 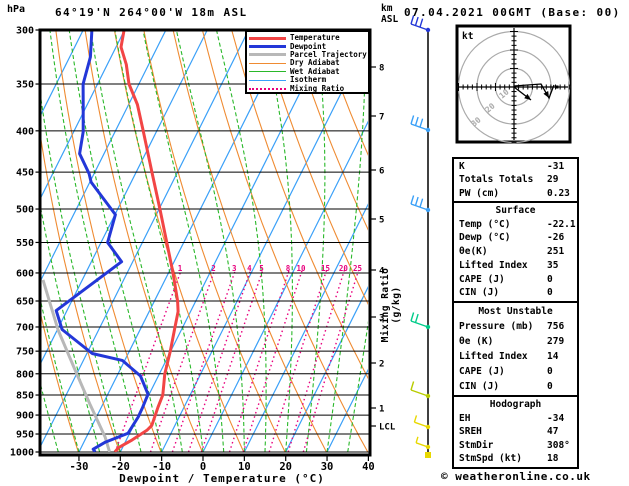 What do you see at coordinates (518, 225) in the screenshot?
I see `table-row: Temp (°C) -22.1` at bounding box center [518, 225].